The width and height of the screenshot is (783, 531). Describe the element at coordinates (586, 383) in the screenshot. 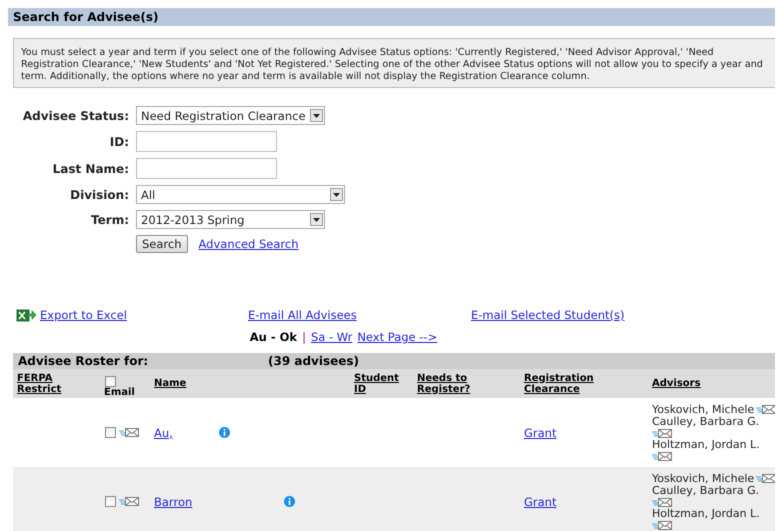

I see `column-header: Registration Clearance` at that location.